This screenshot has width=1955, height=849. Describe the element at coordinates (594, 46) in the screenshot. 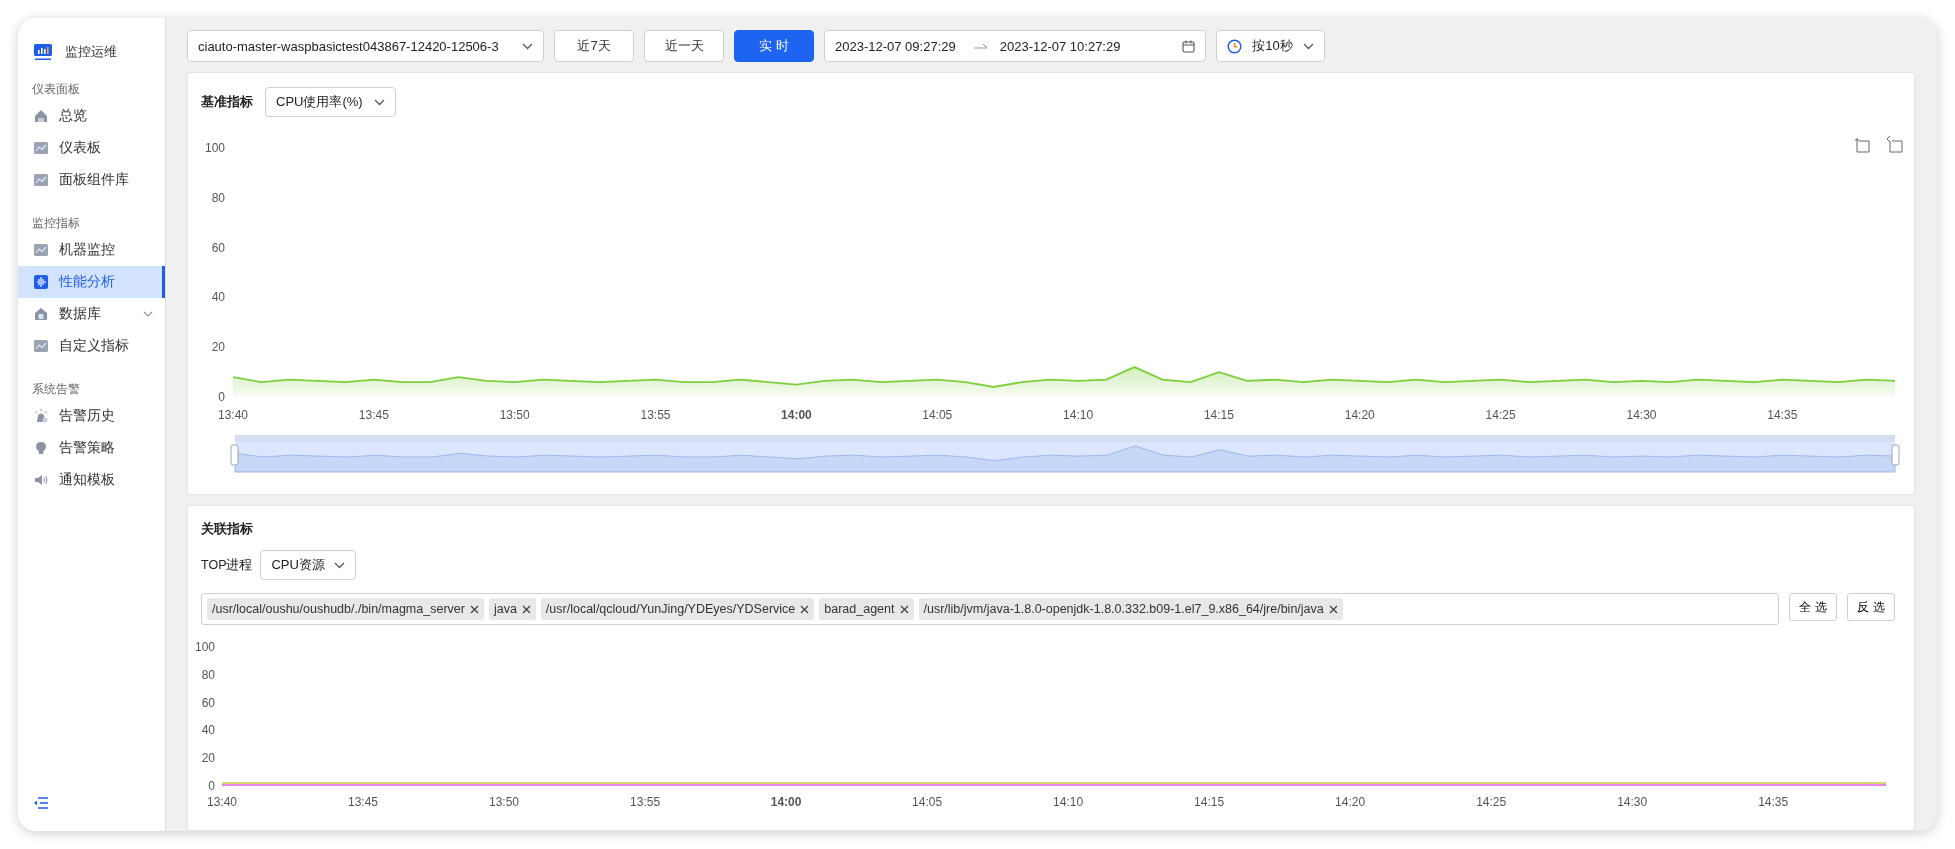

I see `range-button: 近7天` at that location.